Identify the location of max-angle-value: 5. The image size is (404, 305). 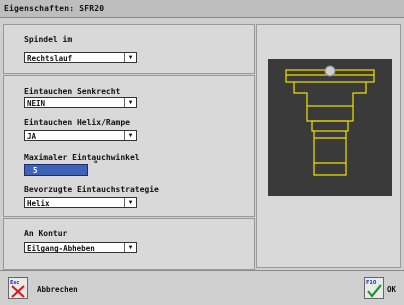
(35, 170).